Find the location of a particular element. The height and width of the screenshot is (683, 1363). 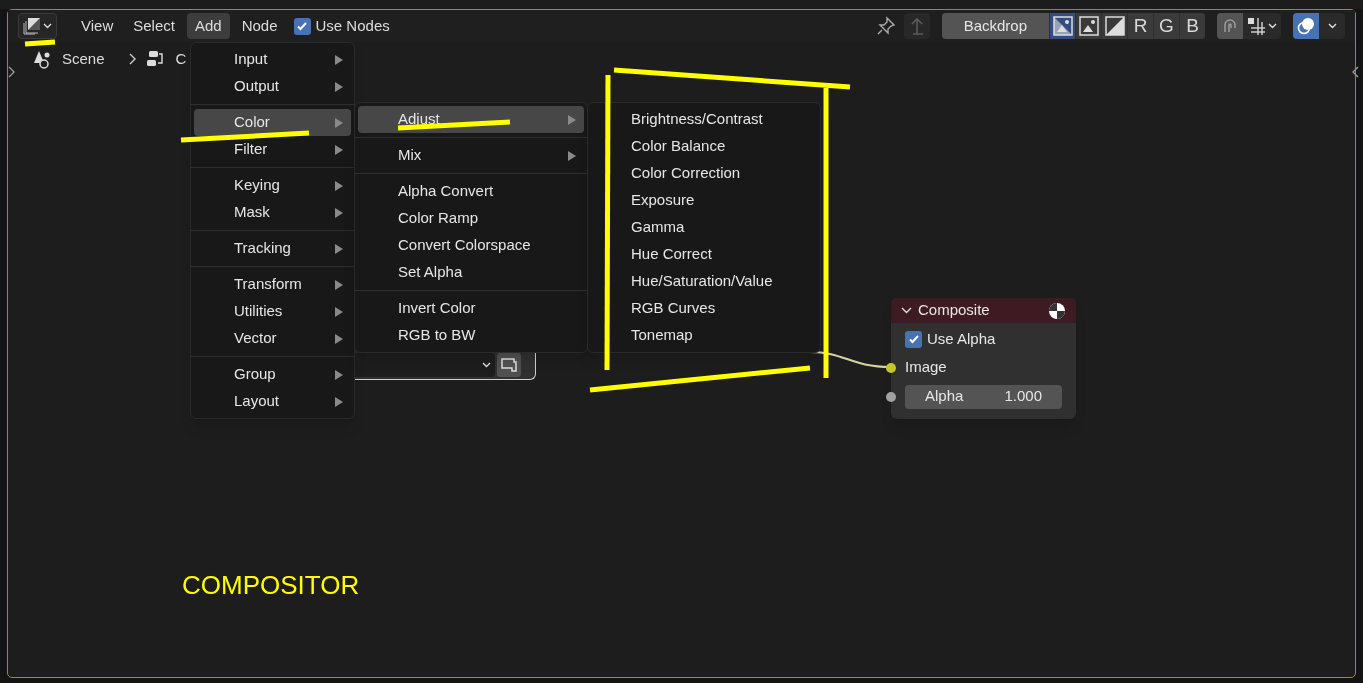

menu-button: Node is located at coordinates (259, 26).